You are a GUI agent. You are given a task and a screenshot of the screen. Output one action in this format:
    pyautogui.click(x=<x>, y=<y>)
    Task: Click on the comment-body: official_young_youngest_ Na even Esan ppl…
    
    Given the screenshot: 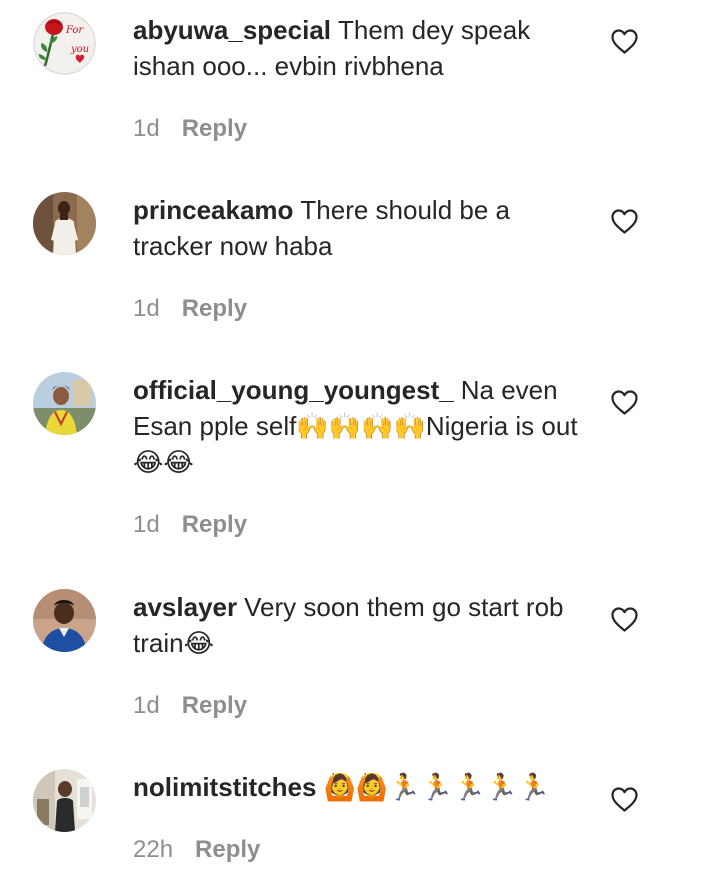 What is the action you would take?
    pyautogui.click(x=355, y=426)
    